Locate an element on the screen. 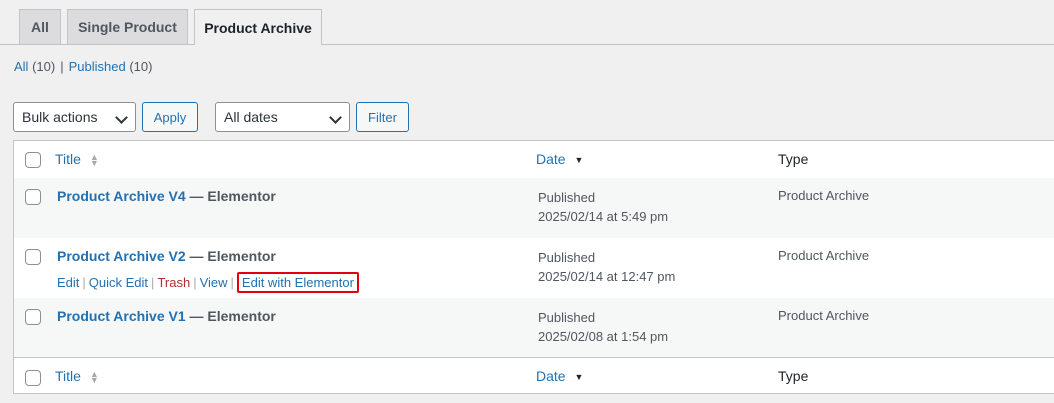  tab-single-product: Single Product is located at coordinates (127, 26).